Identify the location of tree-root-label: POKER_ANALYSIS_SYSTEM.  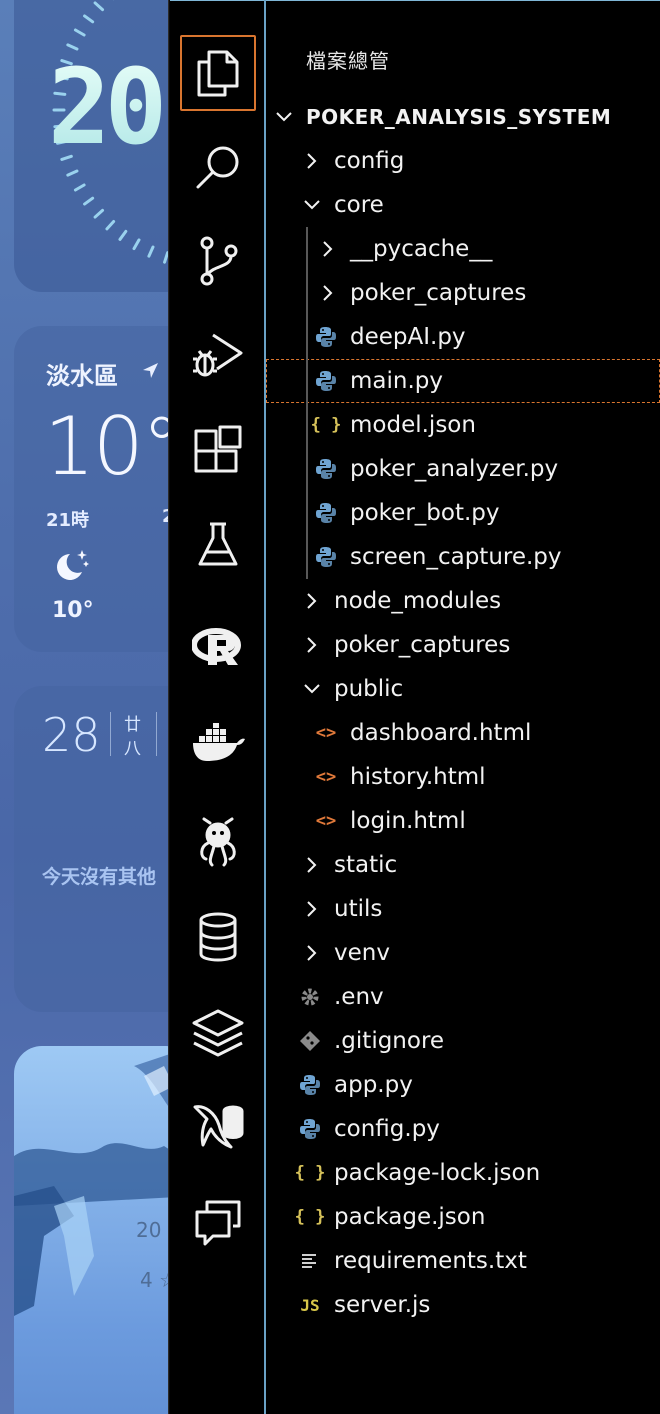
(459, 117).